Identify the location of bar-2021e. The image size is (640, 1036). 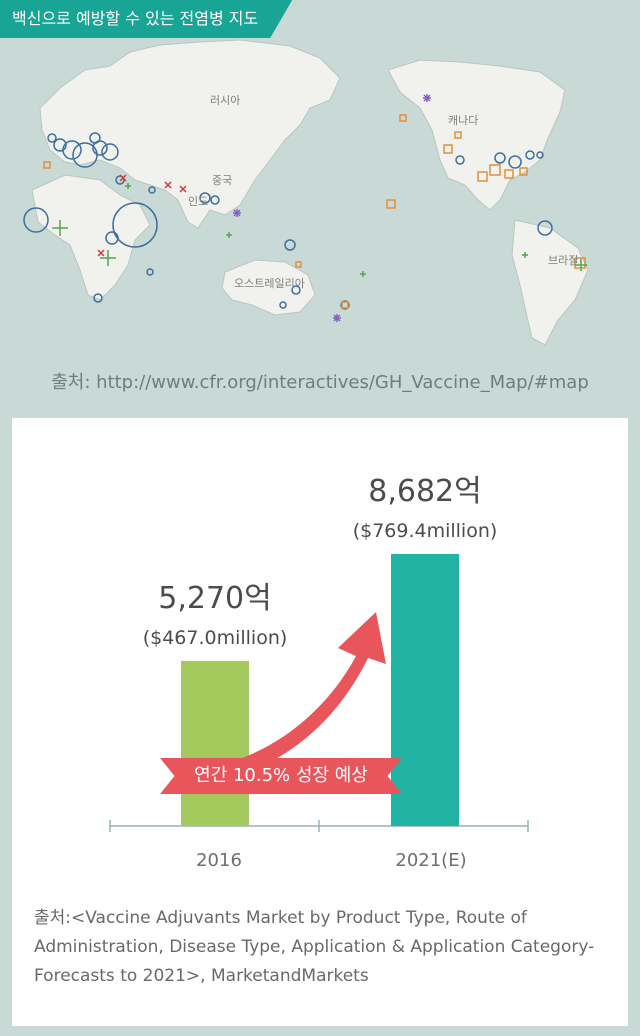
(425, 690).